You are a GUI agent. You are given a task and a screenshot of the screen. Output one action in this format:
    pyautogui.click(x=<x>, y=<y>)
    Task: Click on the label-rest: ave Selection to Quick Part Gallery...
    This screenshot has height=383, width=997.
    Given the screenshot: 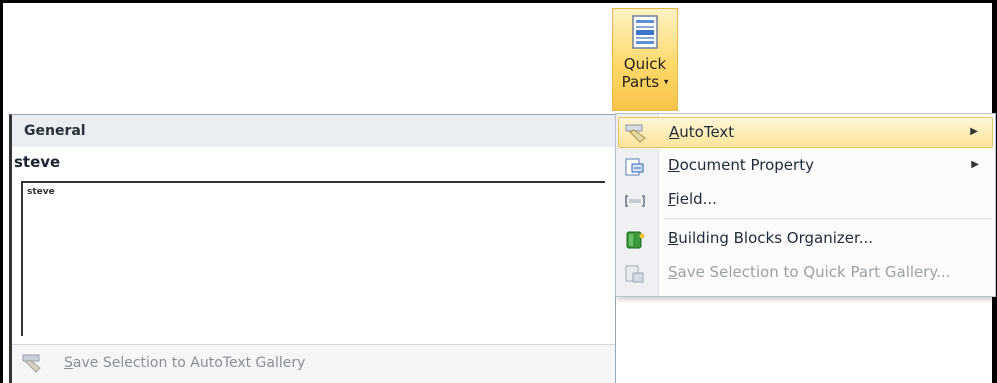 What is the action you would take?
    pyautogui.click(x=814, y=272)
    